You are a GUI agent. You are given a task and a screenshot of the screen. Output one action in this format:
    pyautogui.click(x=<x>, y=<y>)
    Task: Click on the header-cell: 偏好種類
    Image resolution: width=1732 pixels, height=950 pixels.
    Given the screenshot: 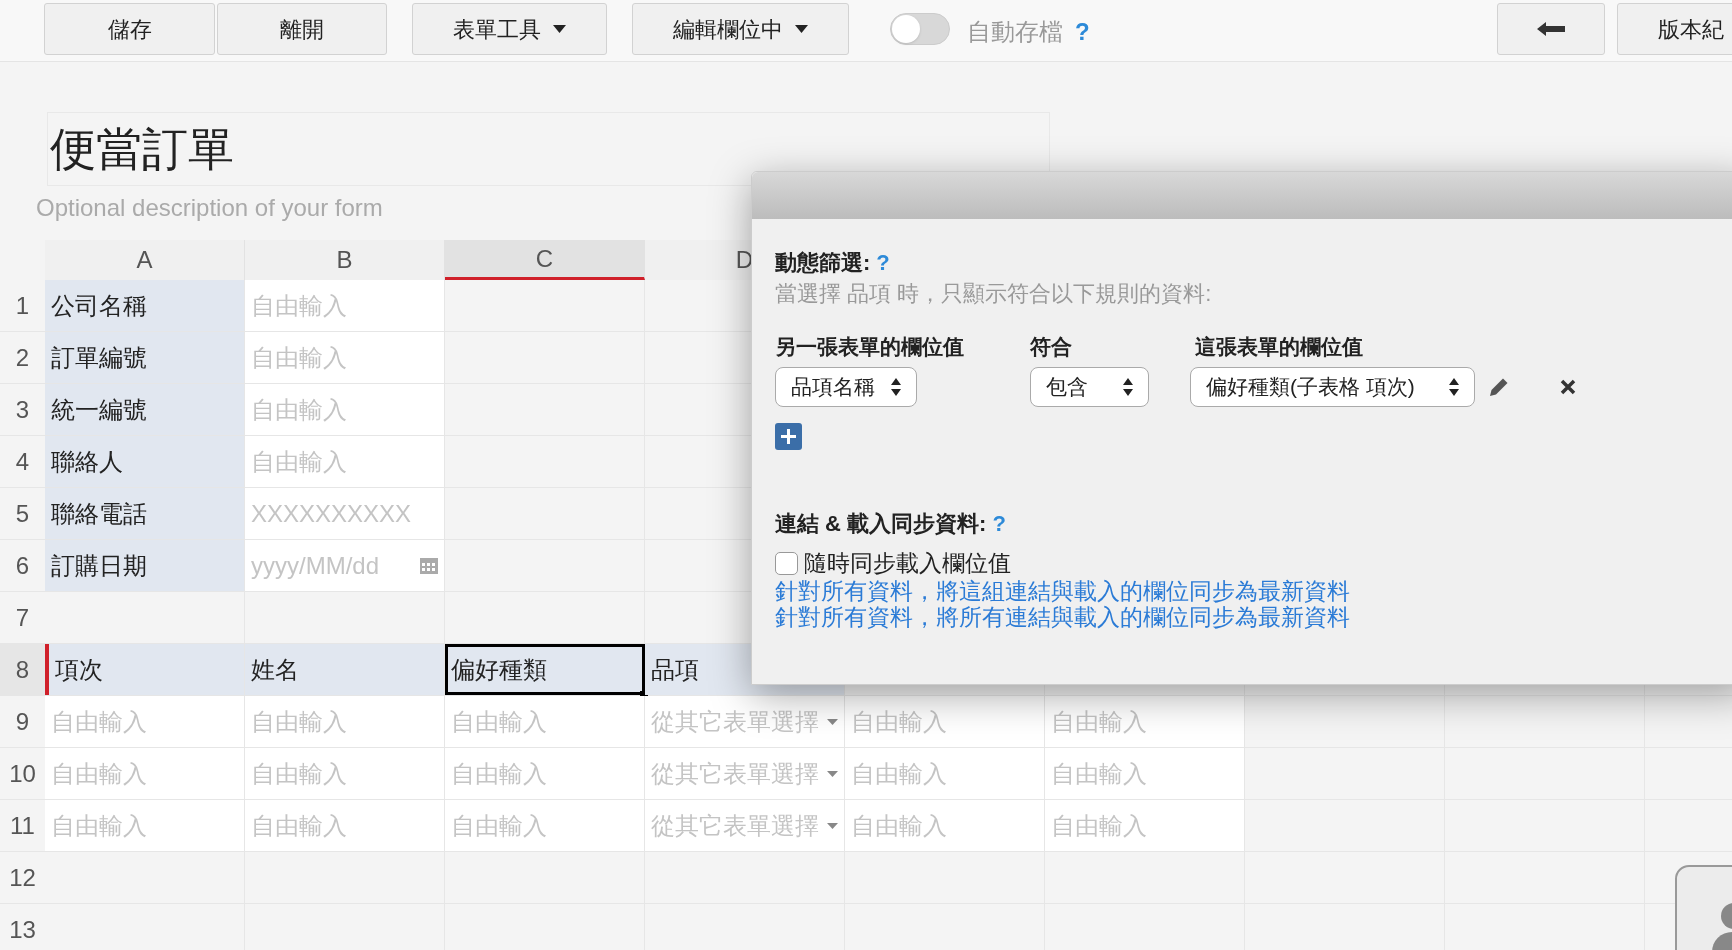 What is the action you would take?
    pyautogui.click(x=545, y=669)
    